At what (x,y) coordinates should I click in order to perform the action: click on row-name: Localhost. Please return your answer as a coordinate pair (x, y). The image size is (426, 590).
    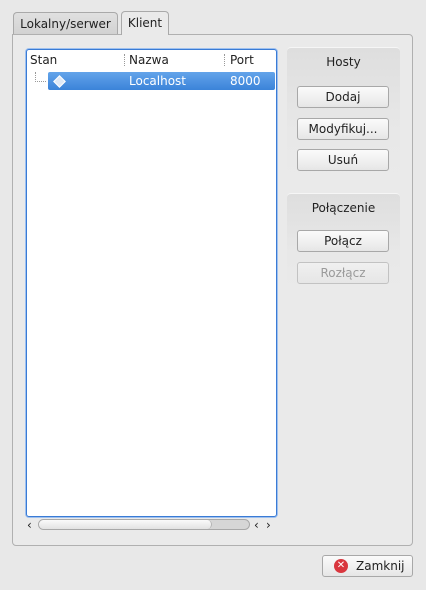
    Looking at the image, I should click on (158, 81).